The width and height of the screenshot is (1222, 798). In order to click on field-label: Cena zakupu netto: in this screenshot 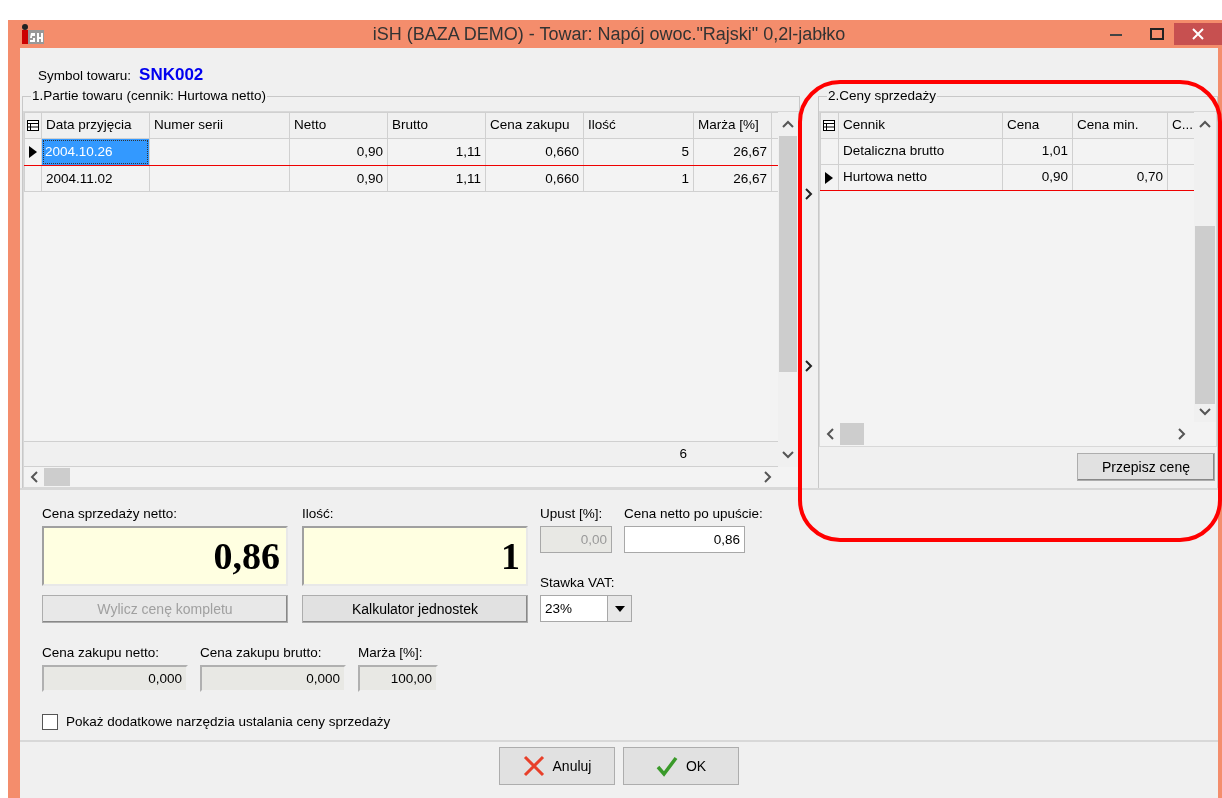, I will do `click(101, 653)`.